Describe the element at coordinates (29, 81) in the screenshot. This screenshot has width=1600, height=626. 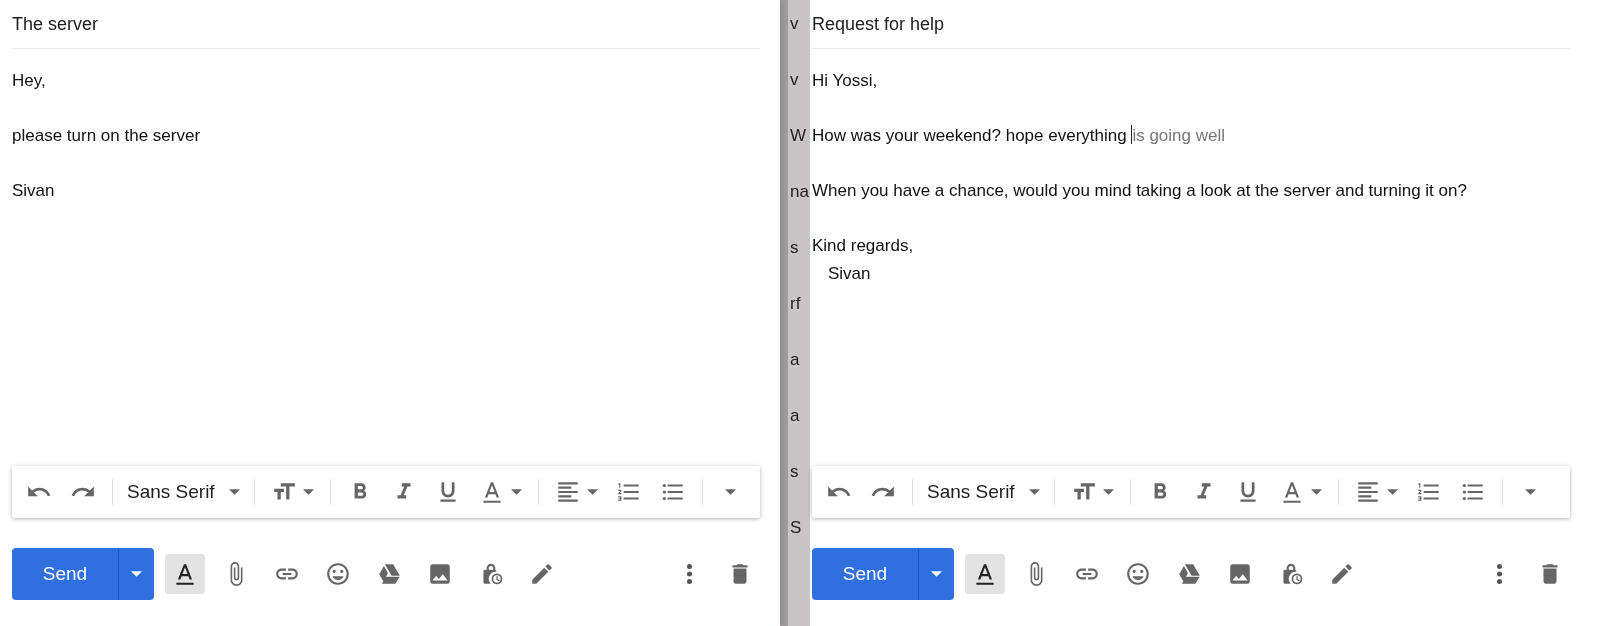
I see `body-text: Hey,` at that location.